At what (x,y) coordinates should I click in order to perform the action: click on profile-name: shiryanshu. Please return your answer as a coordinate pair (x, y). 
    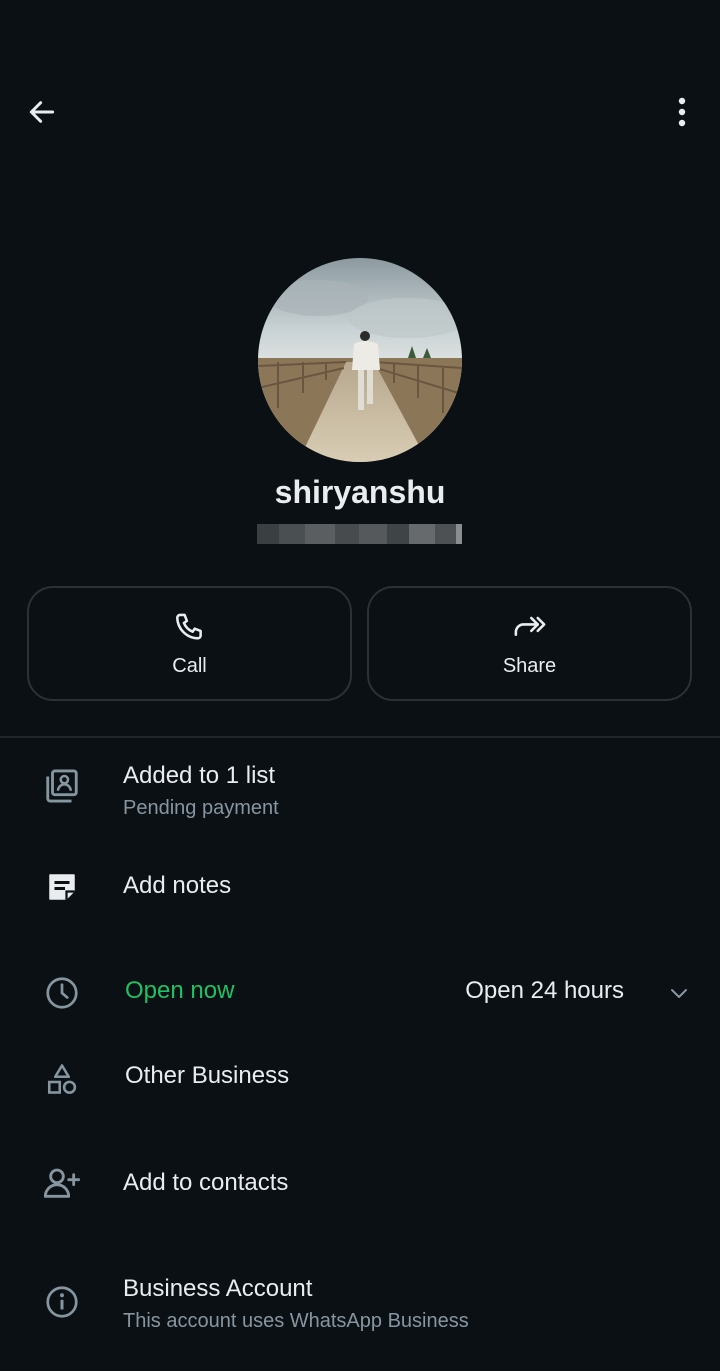
    Looking at the image, I should click on (360, 492).